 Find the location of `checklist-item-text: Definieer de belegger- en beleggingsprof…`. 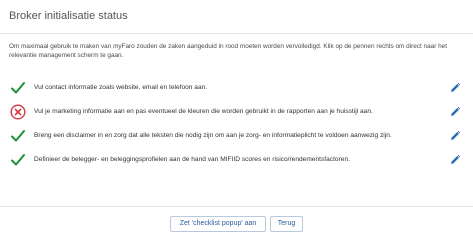

checklist-item-text: Definieer de belegger- en beleggingsprof… is located at coordinates (192, 159).